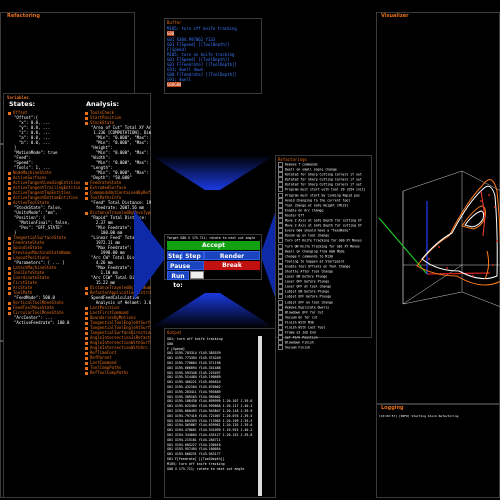 The width and height of the screenshot is (500, 500). Describe the element at coordinates (197, 275) in the screenshot. I see `run-to-input` at that location.